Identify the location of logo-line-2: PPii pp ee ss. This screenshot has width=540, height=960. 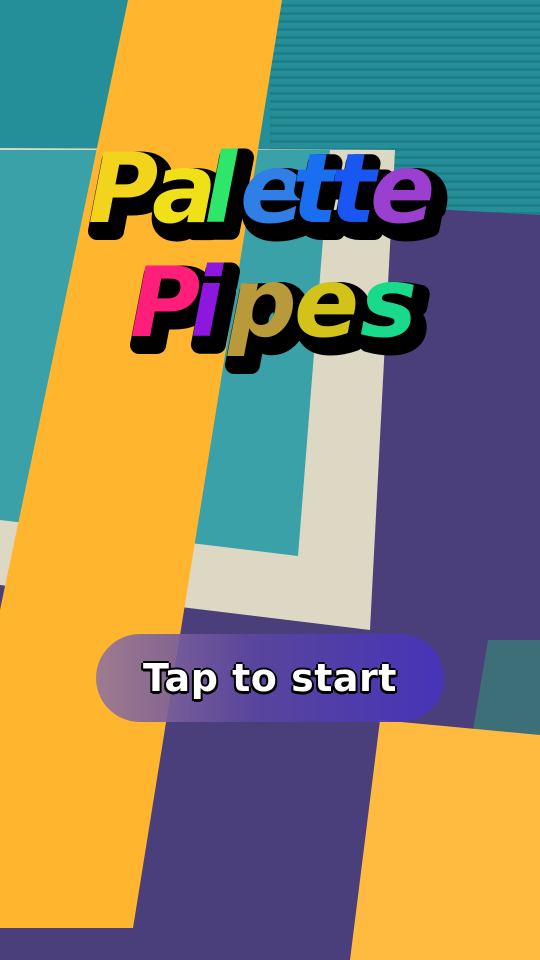
(280, 312).